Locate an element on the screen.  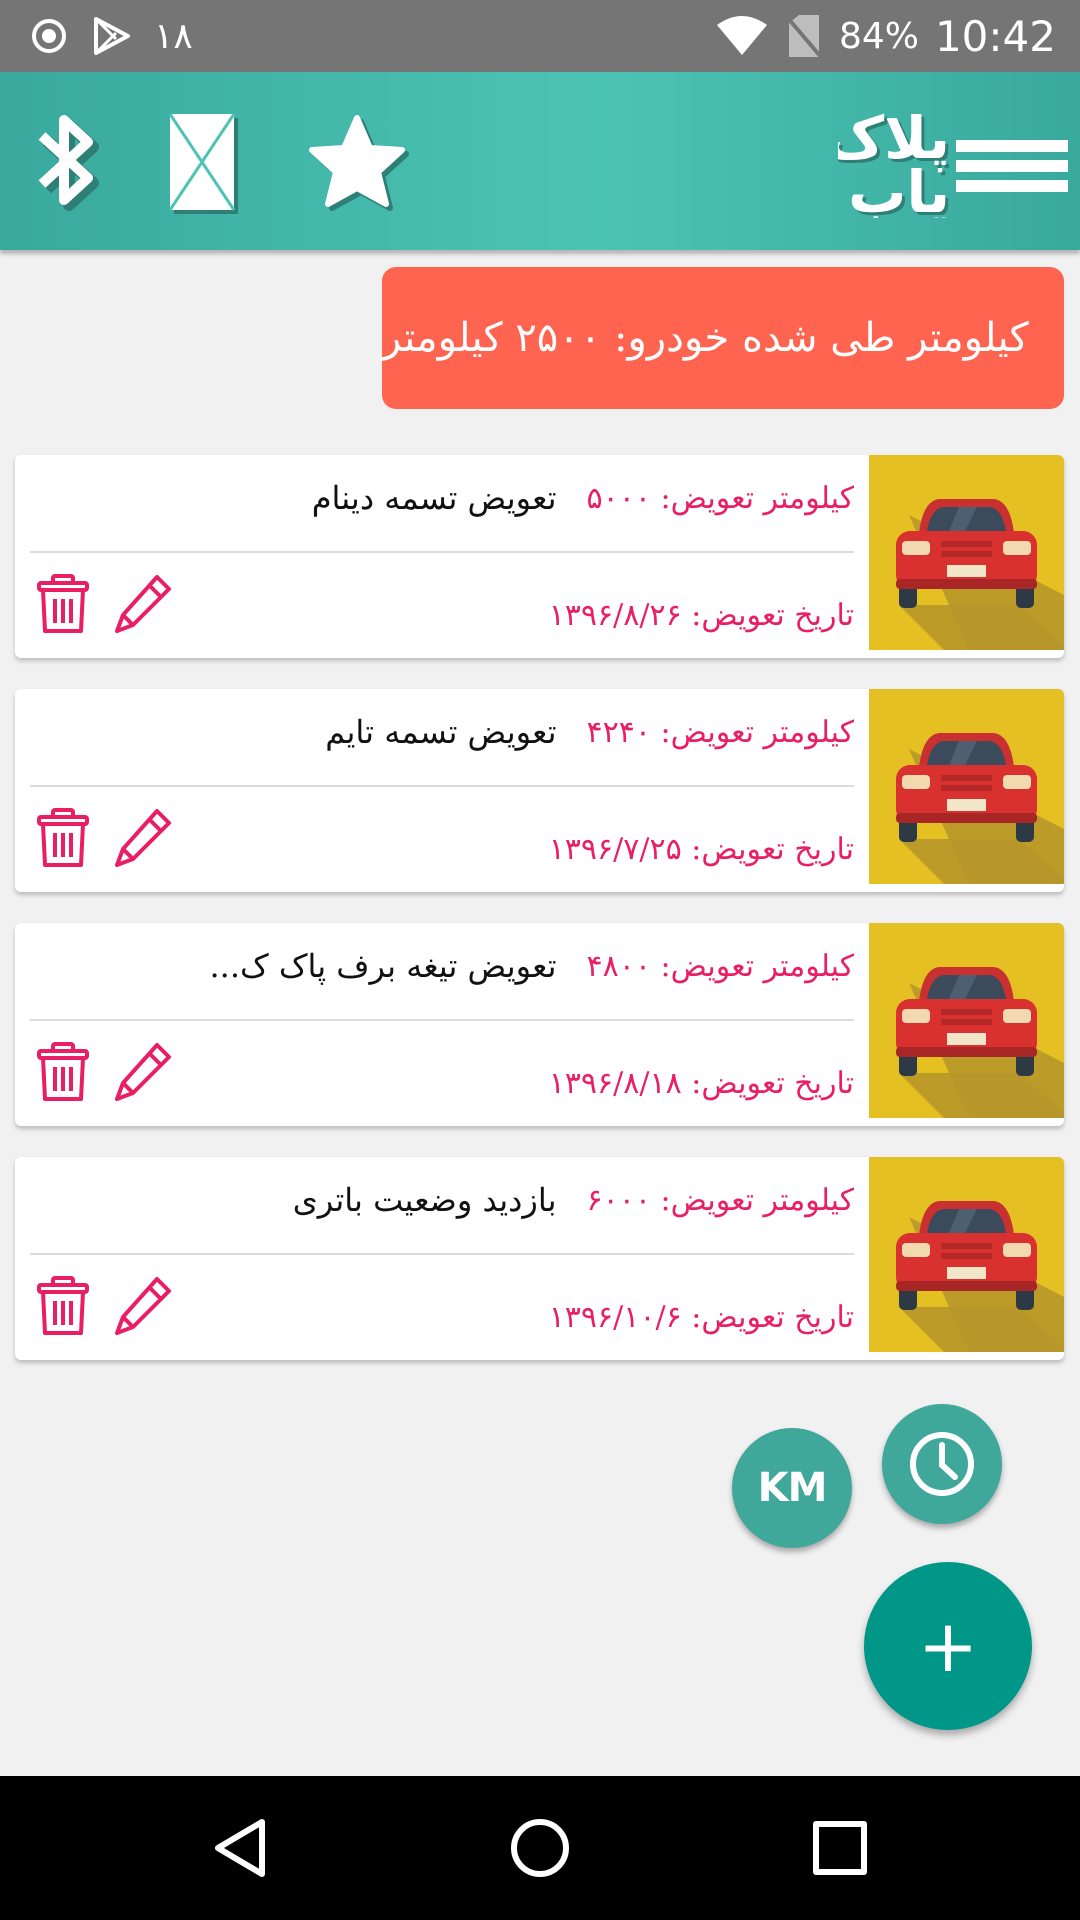
history-fab is located at coordinates (942, 1464).